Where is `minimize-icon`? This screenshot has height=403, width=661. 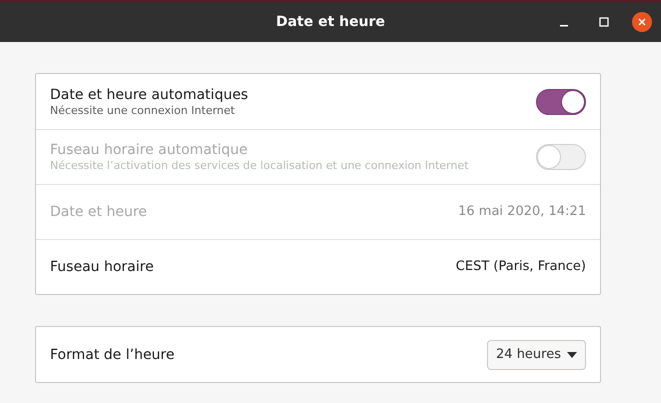 minimize-icon is located at coordinates (564, 26).